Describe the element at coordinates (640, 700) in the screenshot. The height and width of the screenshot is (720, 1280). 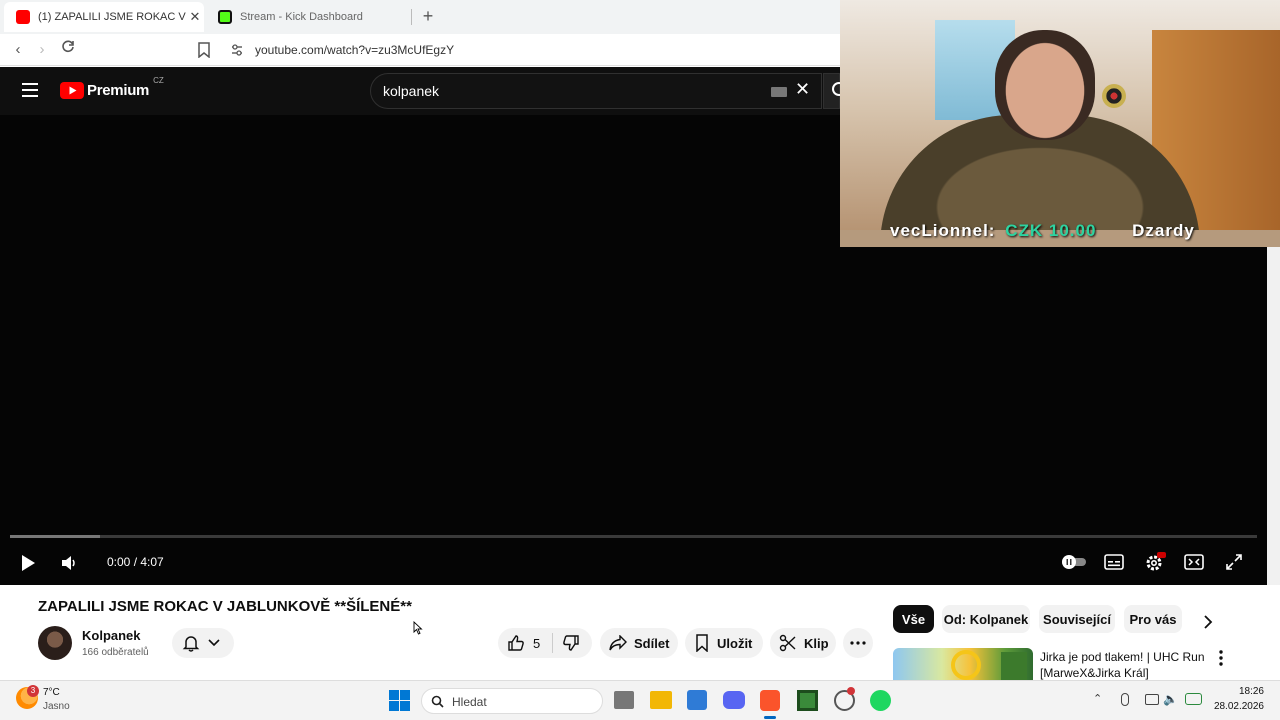
I see `windows-taskbar: 3 7°C Jasno Hledat ⌃ 🔈 18:26 28.02.2026` at that location.